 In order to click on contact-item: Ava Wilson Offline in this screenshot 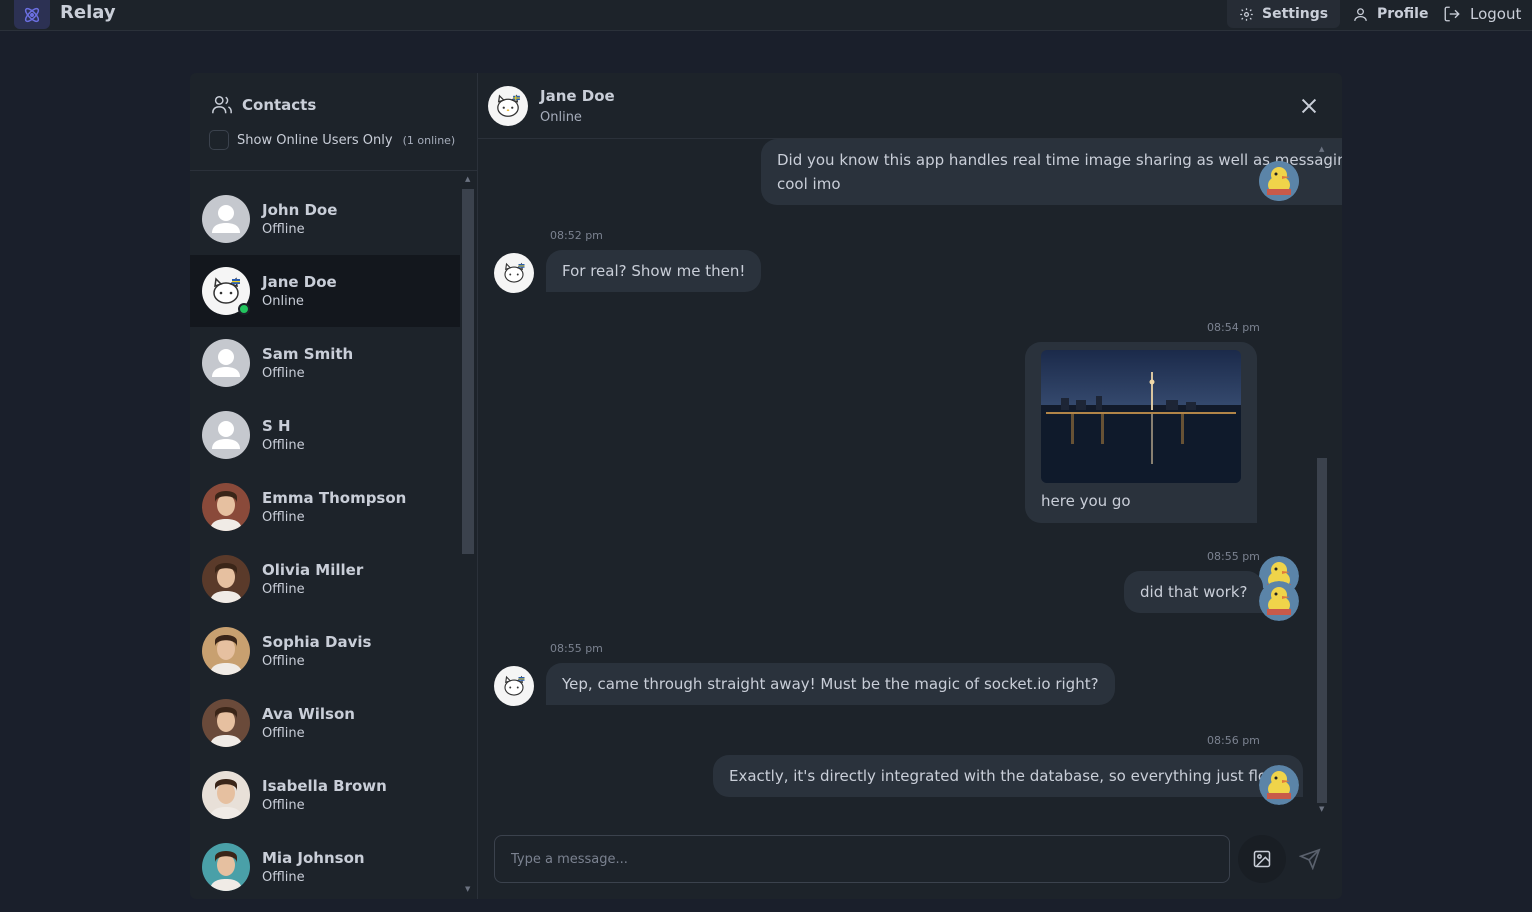, I will do `click(325, 723)`.